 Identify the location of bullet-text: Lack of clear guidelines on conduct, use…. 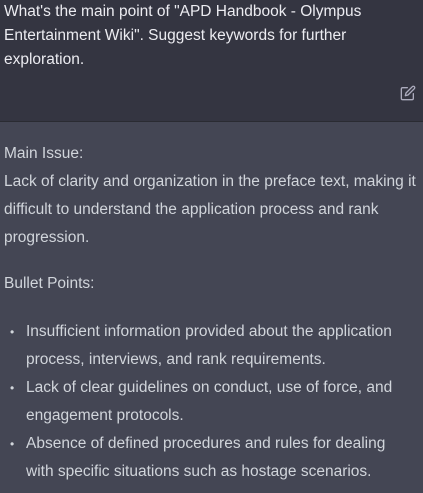
(209, 401).